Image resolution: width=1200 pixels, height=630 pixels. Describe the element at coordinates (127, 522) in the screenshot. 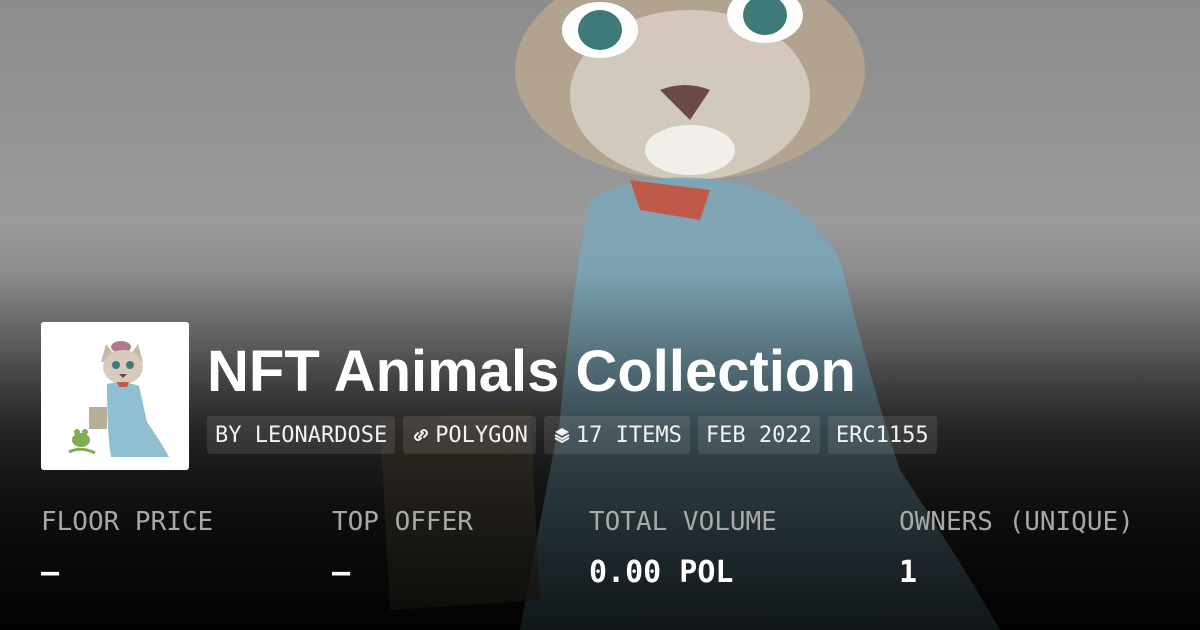

I see `floor-price-label: FLOOR PRICE` at that location.